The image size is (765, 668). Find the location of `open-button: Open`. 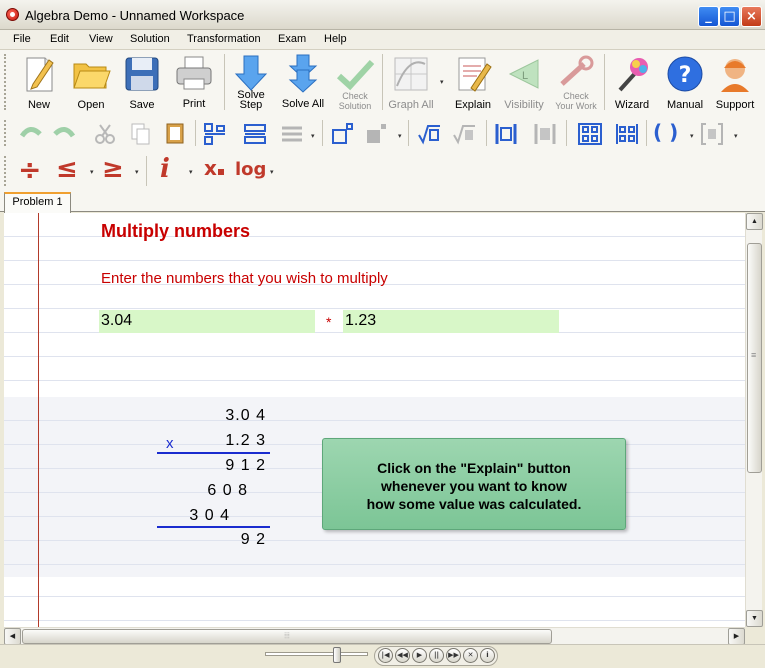

open-button: Open is located at coordinates (91, 82).